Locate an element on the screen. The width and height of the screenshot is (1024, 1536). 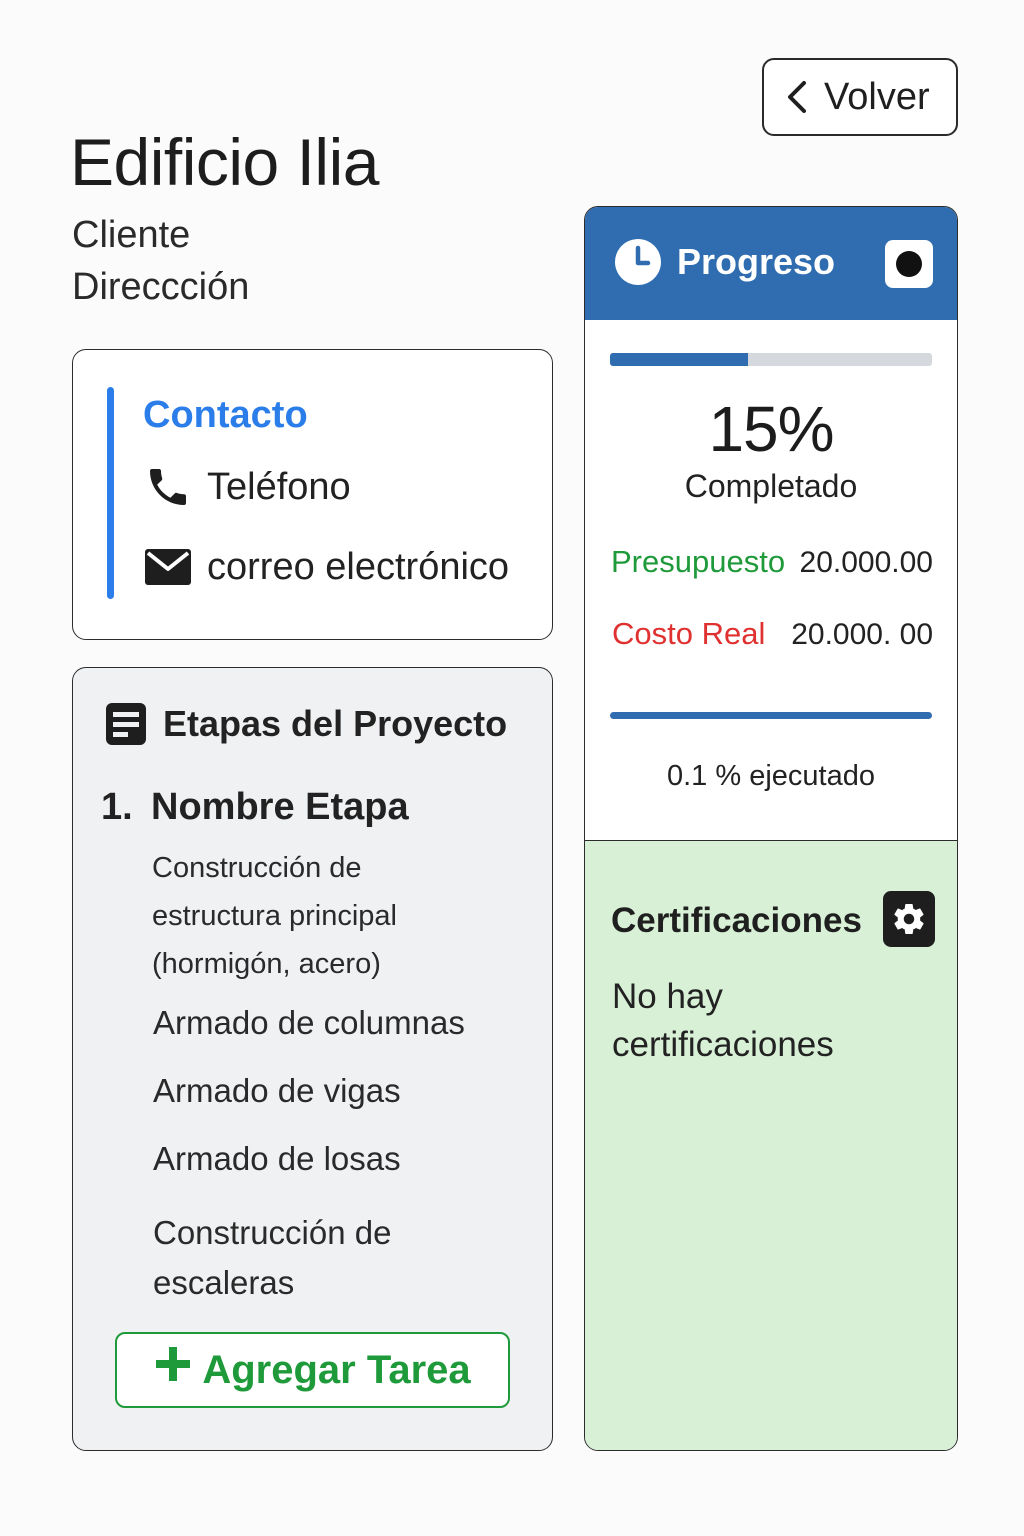
stages-header: Etapas del Proyecto is located at coordinates (306, 724).